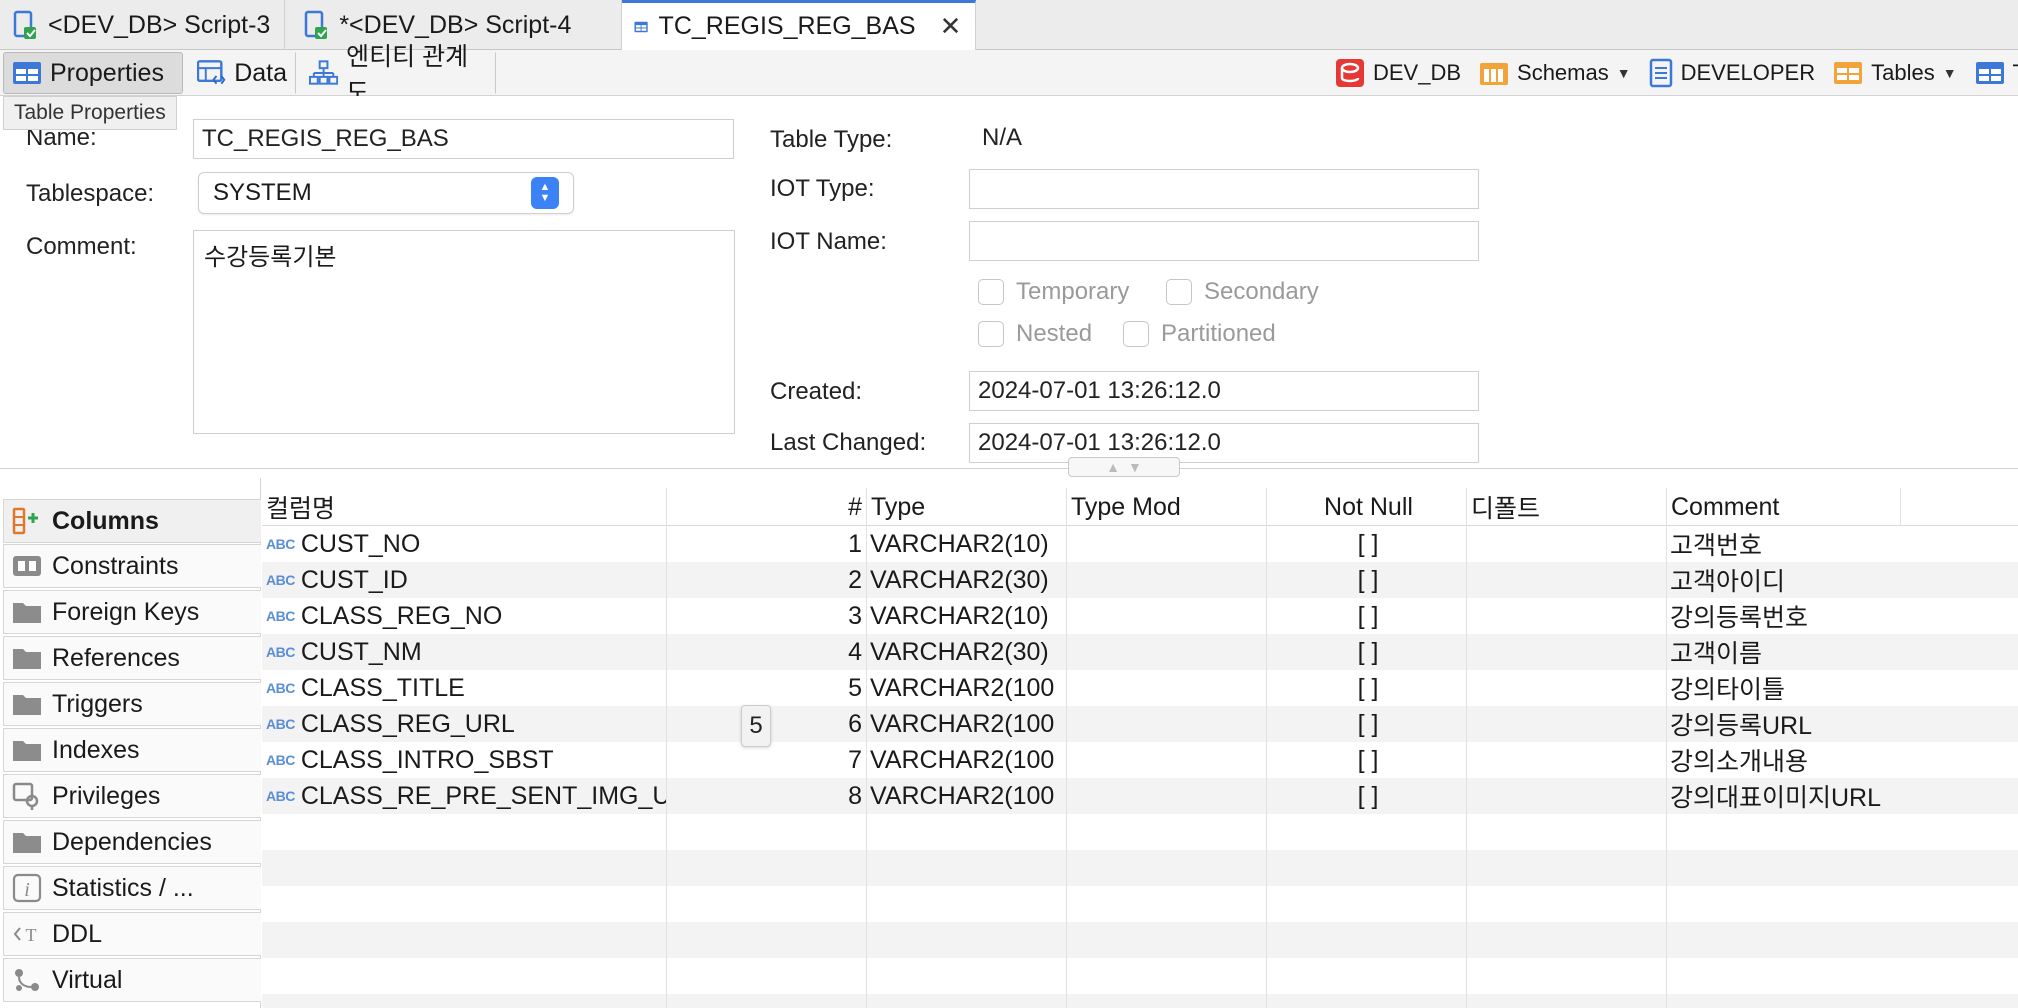  What do you see at coordinates (1568, 652) in the screenshot?
I see `column-default` at bounding box center [1568, 652].